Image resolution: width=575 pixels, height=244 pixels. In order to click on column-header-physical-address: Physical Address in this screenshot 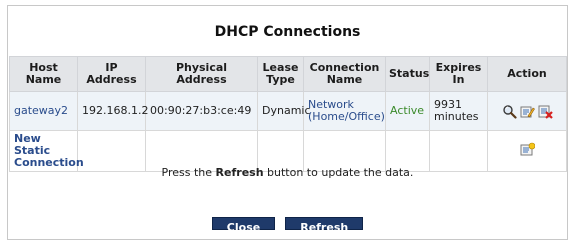, I will do `click(201, 74)`.